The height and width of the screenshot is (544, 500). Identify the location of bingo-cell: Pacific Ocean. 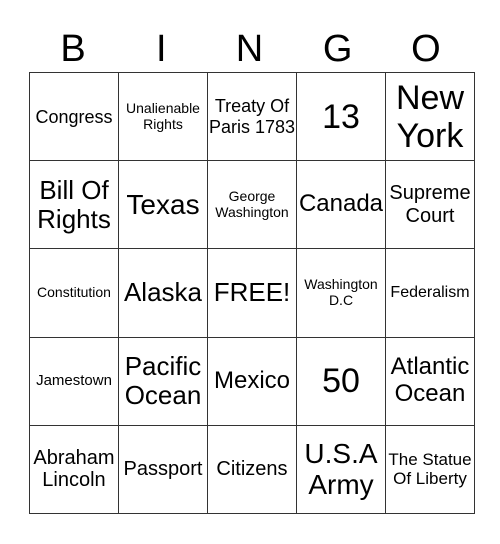
(163, 381).